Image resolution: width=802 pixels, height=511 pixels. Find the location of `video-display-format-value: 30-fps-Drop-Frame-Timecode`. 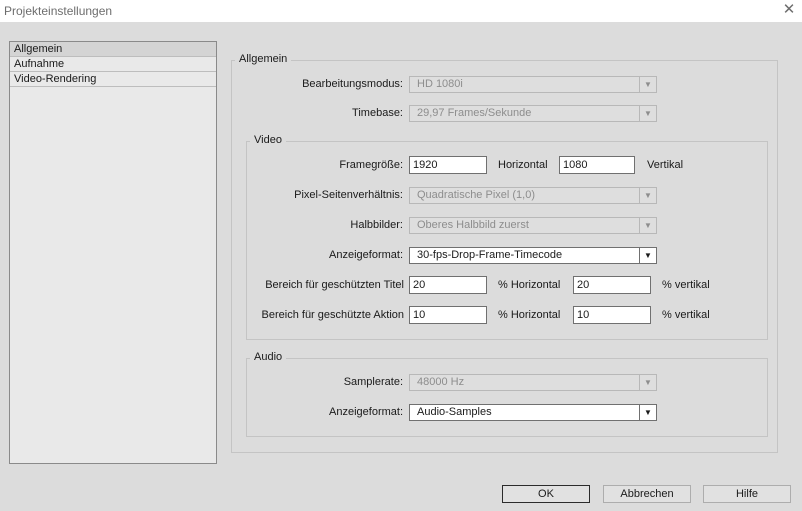

video-display-format-value: 30-fps-Drop-Frame-Timecode is located at coordinates (490, 255).